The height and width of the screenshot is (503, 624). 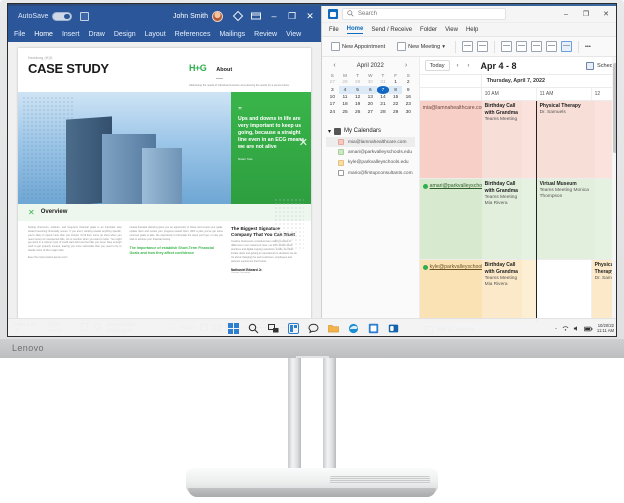 I want to click on outlook-tab-file: File, so click(x=334, y=30).